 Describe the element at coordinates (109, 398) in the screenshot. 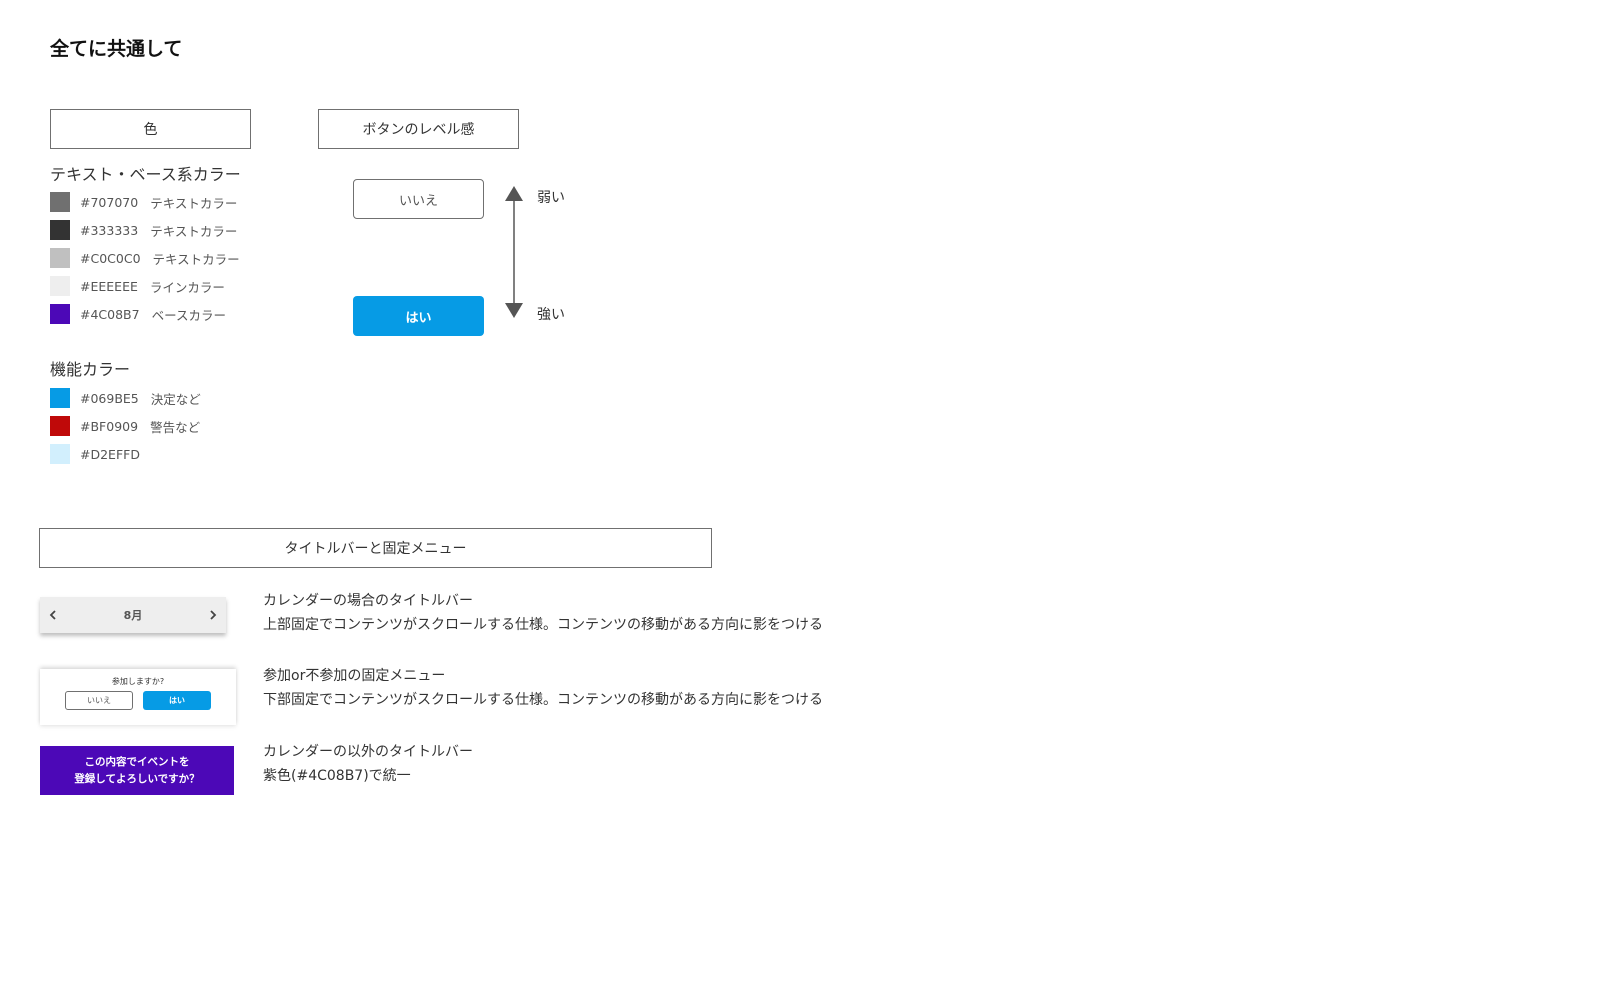

I see `color-hex: #069BE5` at that location.